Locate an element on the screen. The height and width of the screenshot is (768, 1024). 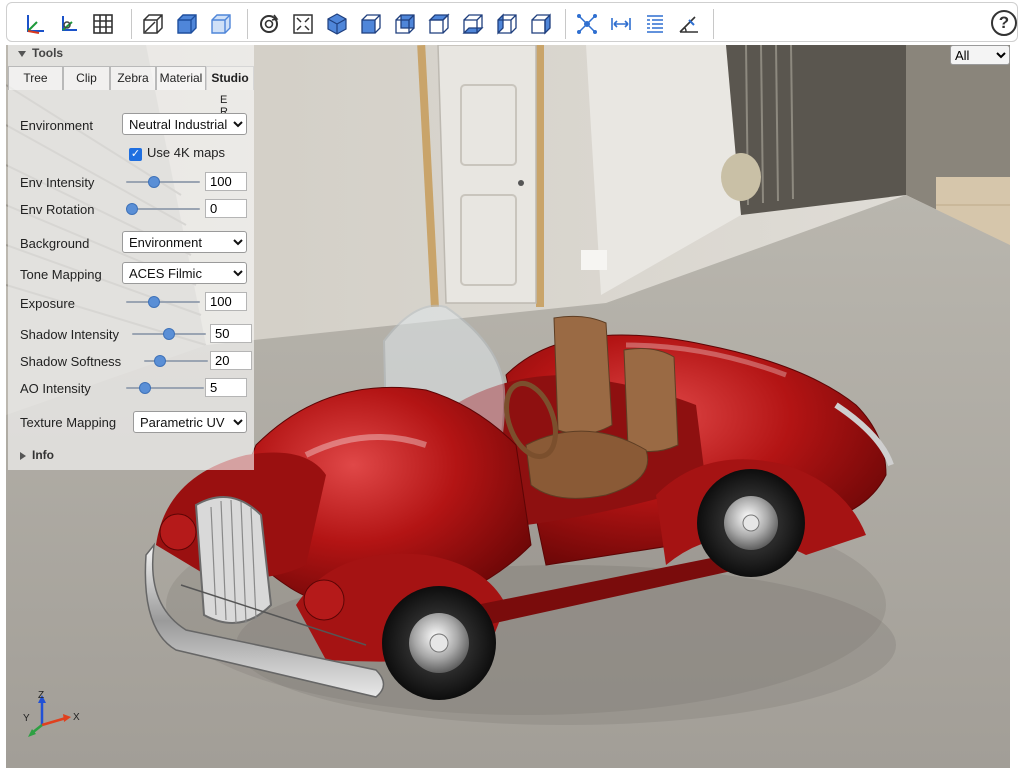
shadow-softness-input is located at coordinates (231, 360).